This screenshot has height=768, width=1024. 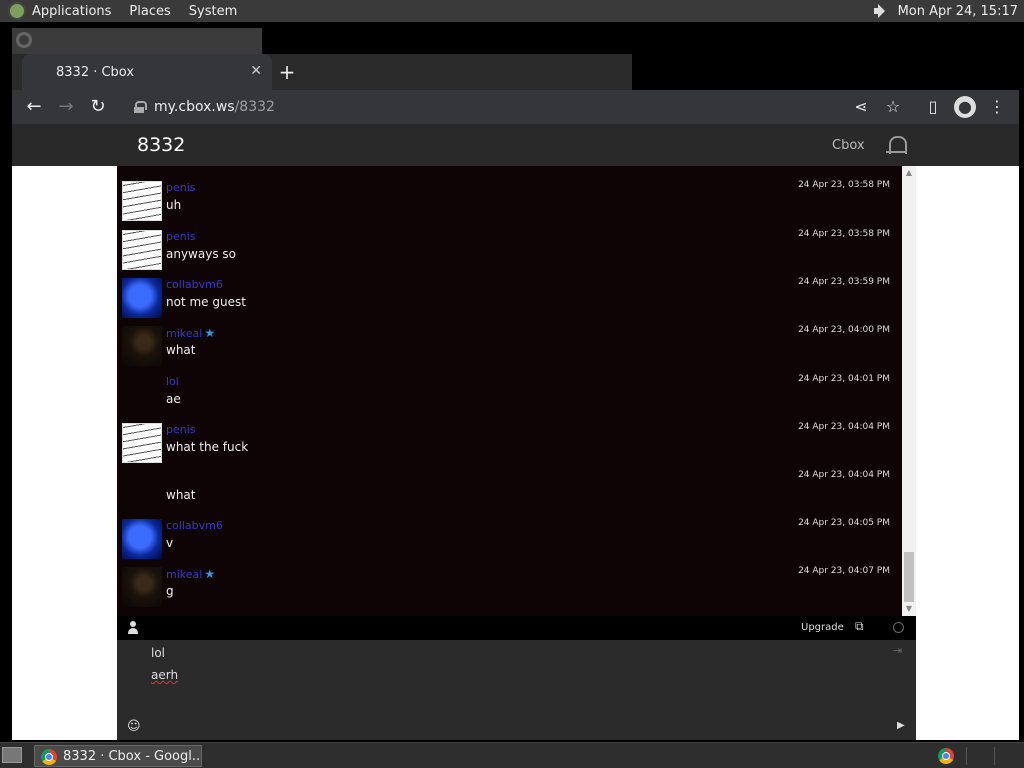 I want to click on chat-message: penis uh 24 Apr 23, 03:58 PM, so click(x=509, y=197).